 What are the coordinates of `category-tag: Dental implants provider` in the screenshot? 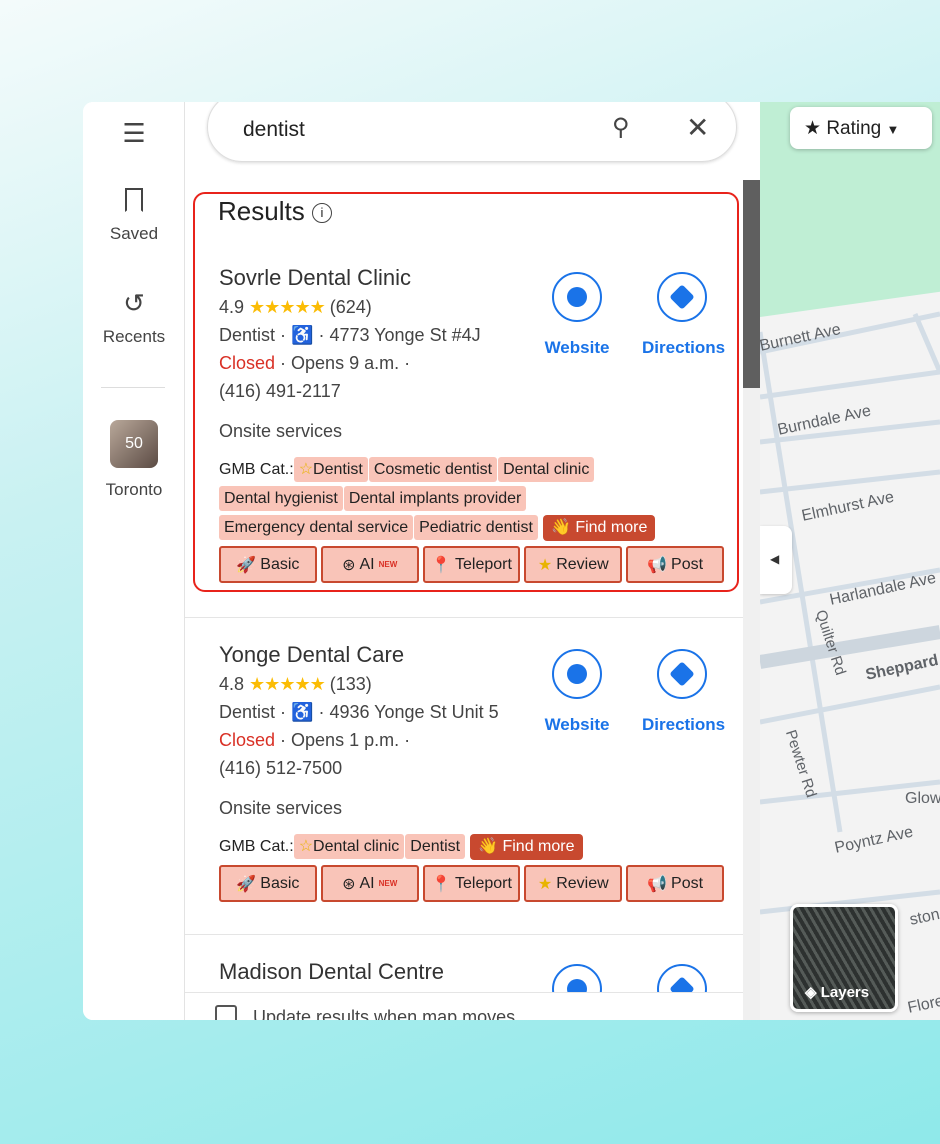 It's located at (435, 498).